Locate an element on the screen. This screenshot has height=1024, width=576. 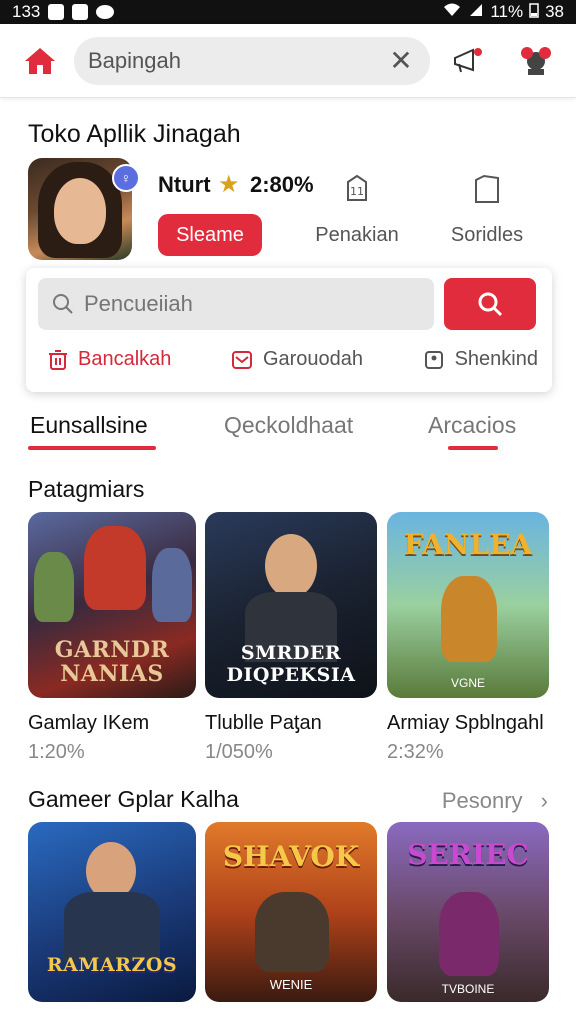
tab-indicator-secondary is located at coordinates (473, 448).